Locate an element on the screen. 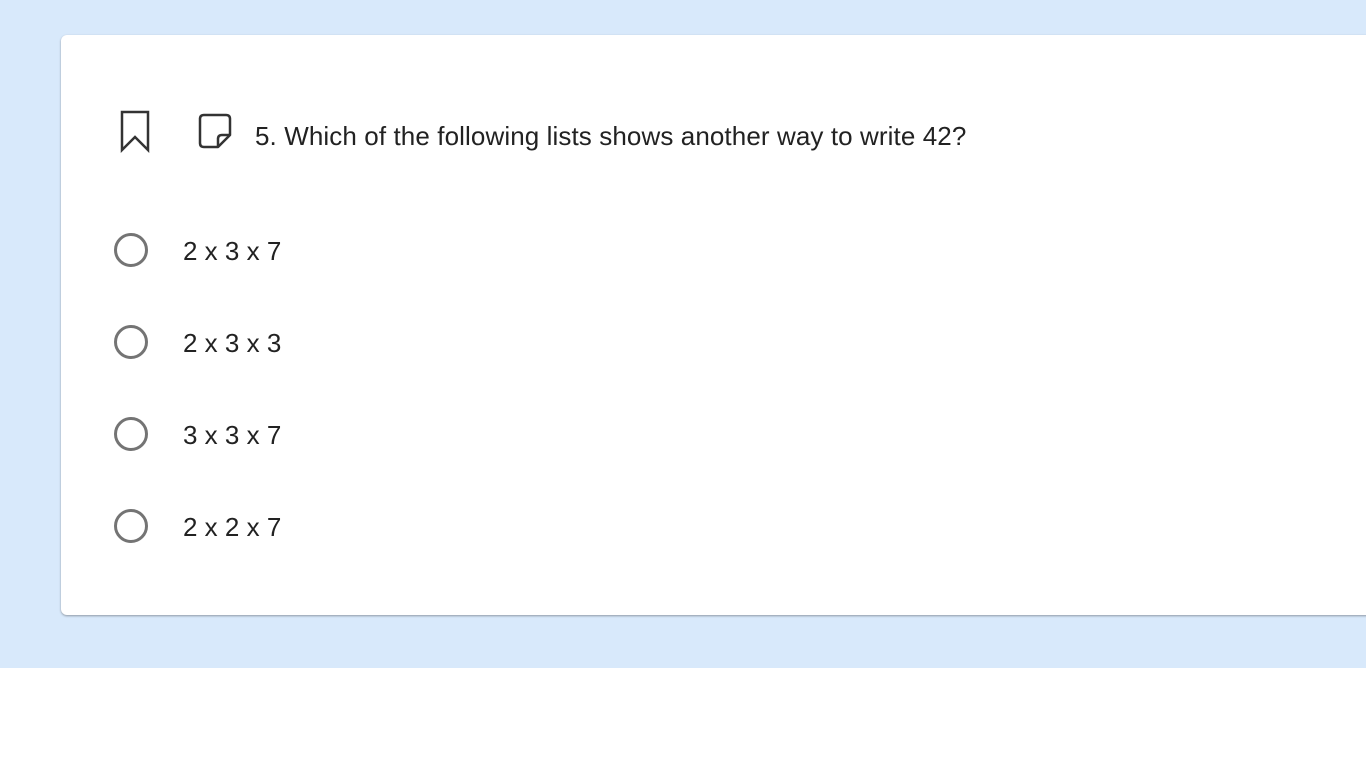 The width and height of the screenshot is (1366, 768). answer-choice: 3 x 3 x 7 is located at coordinates (361, 437).